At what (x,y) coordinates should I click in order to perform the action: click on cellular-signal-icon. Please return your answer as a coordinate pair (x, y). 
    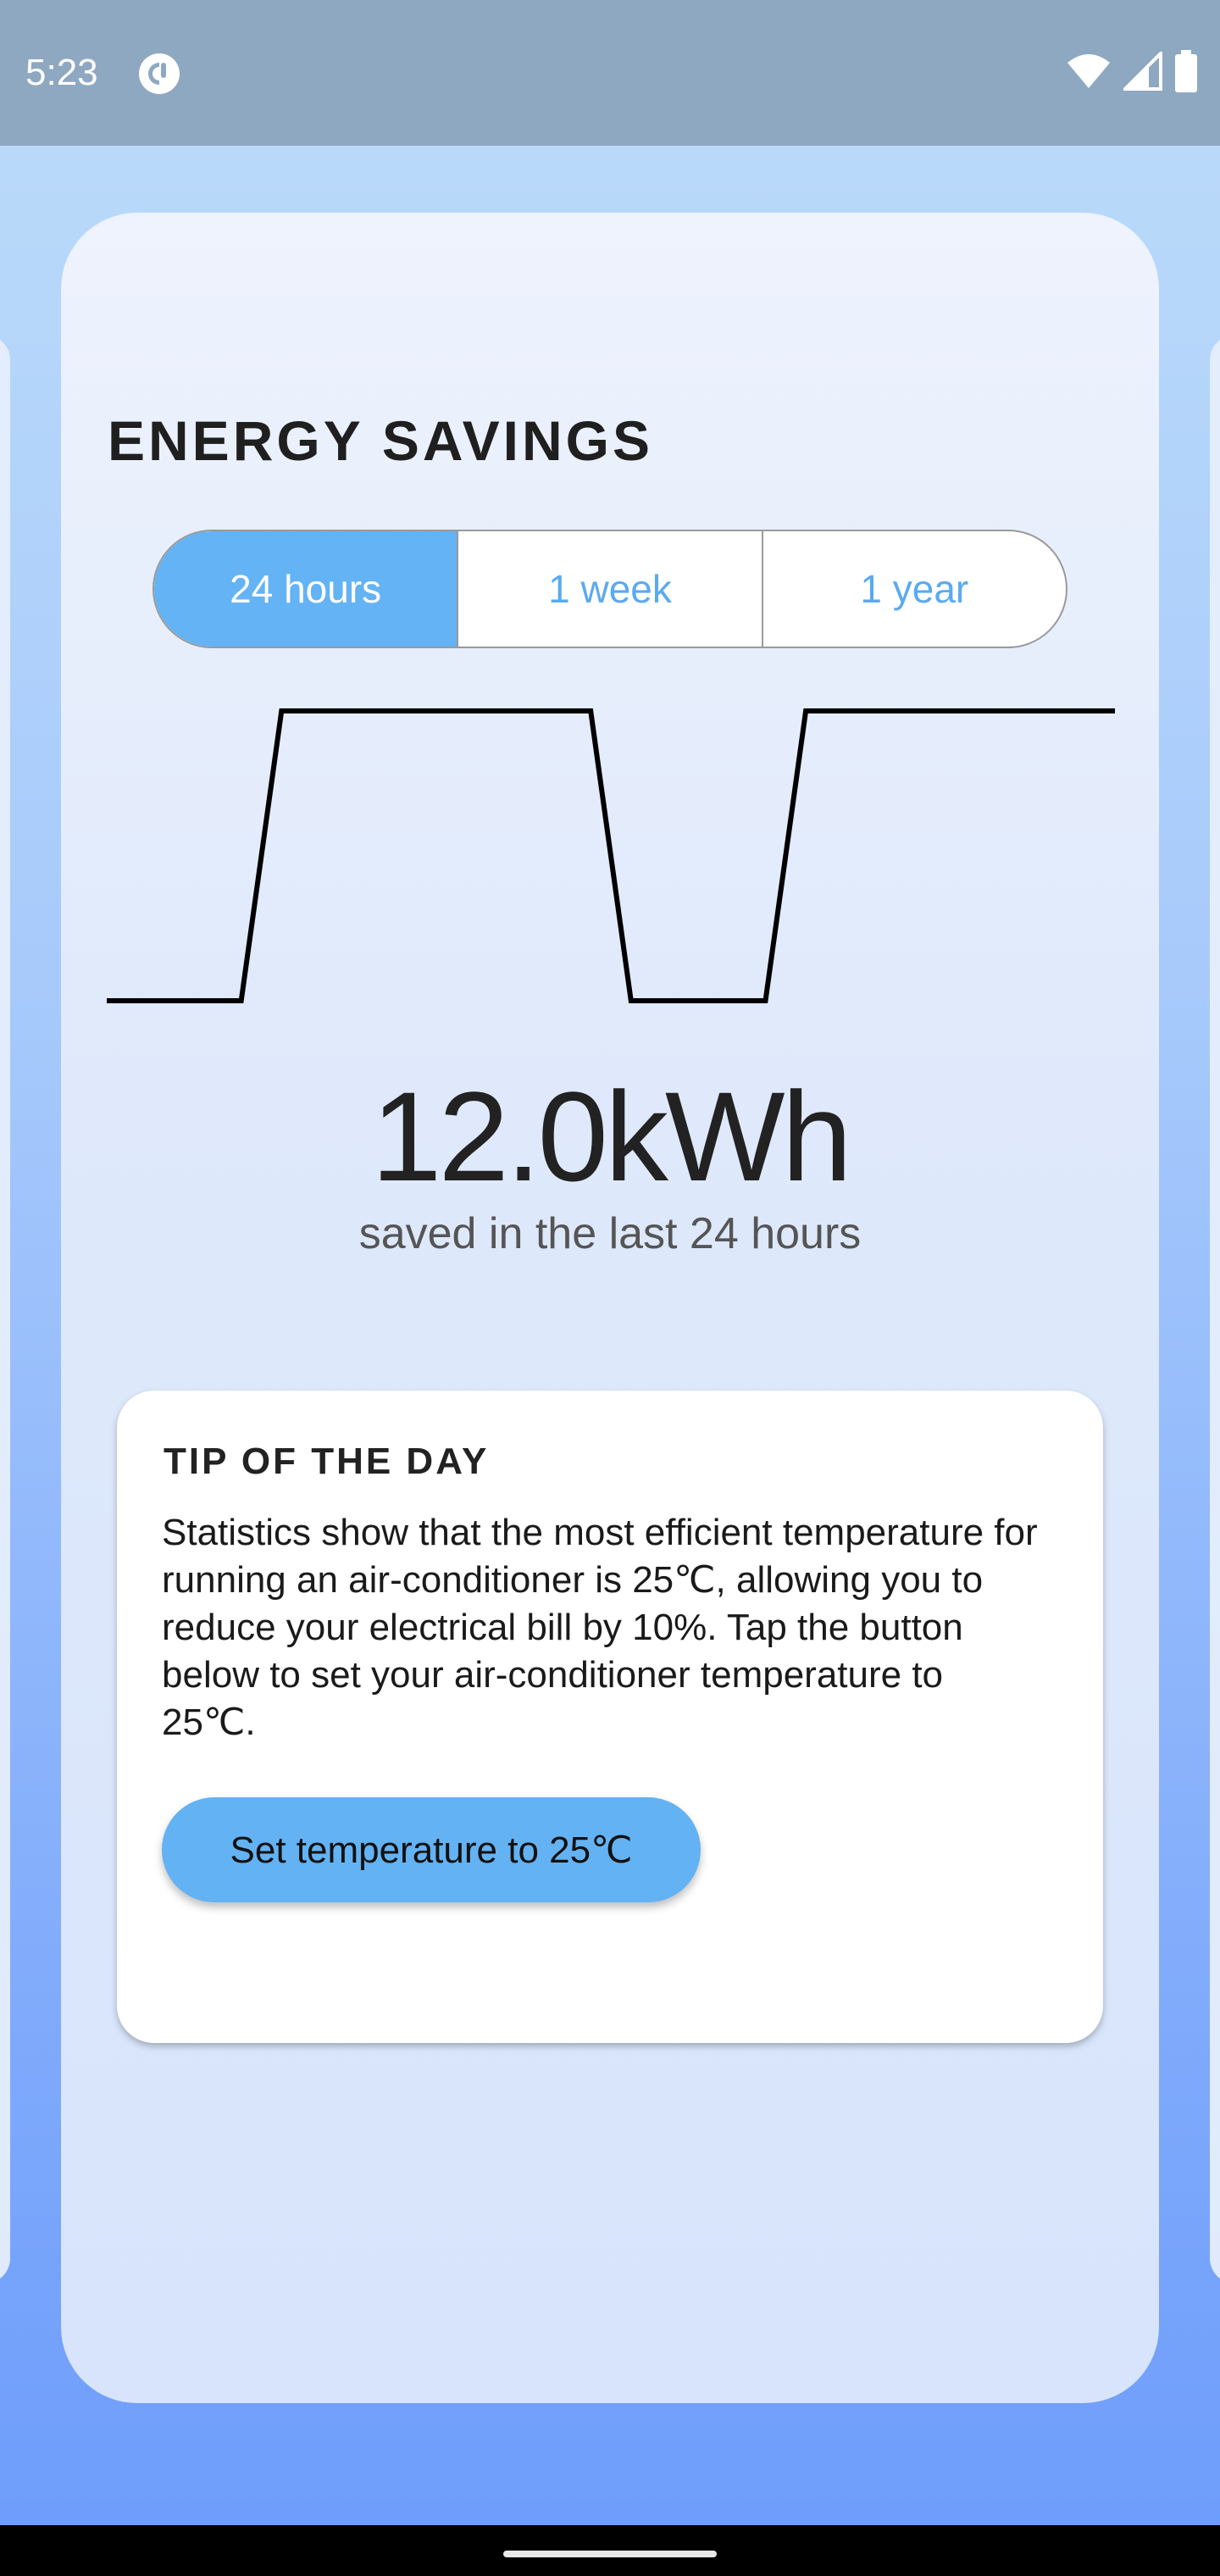
    Looking at the image, I should click on (1141, 71).